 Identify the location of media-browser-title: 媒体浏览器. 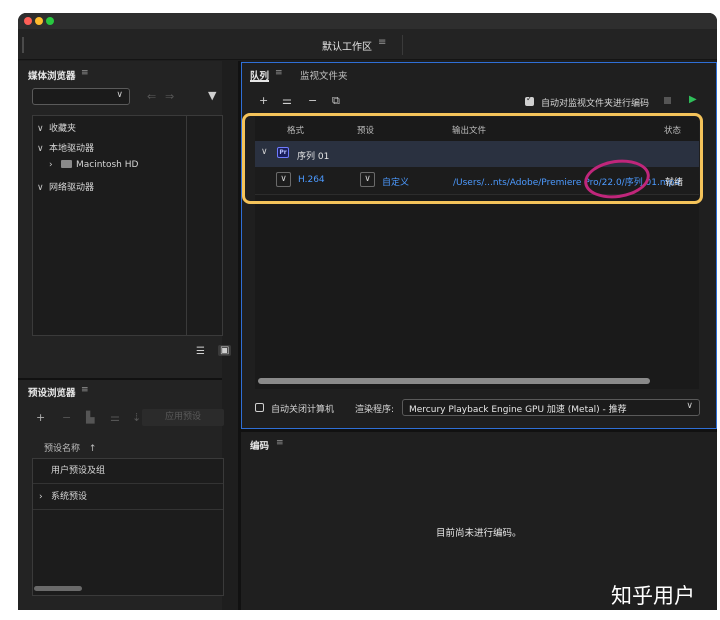
(52, 75).